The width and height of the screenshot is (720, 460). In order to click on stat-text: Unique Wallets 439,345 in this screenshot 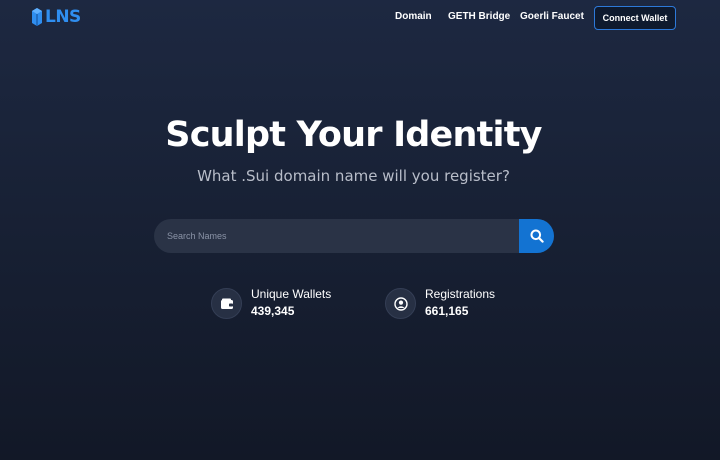, I will do `click(291, 303)`.